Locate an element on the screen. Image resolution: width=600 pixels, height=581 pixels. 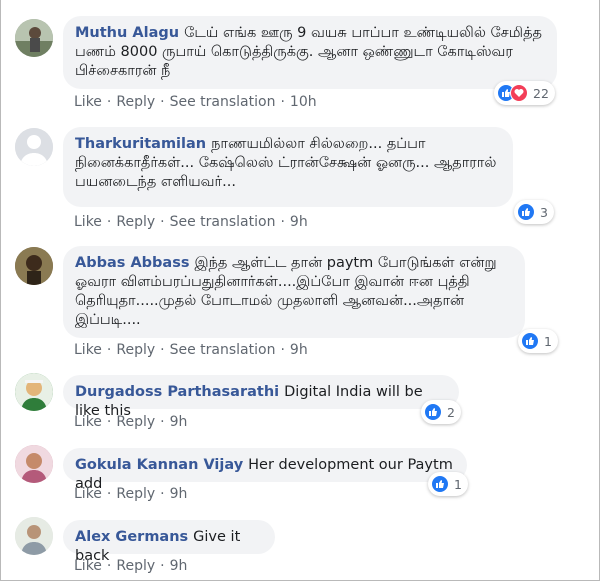
reaction-summary: 22 is located at coordinates (524, 93).